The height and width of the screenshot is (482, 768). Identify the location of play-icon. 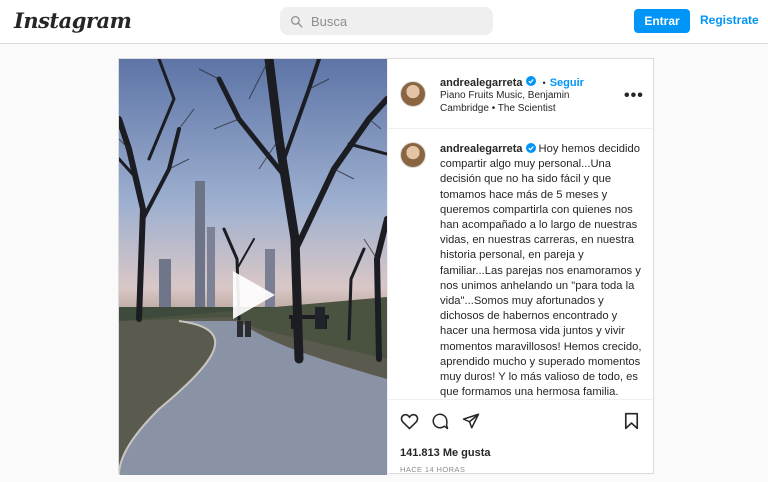
(254, 295).